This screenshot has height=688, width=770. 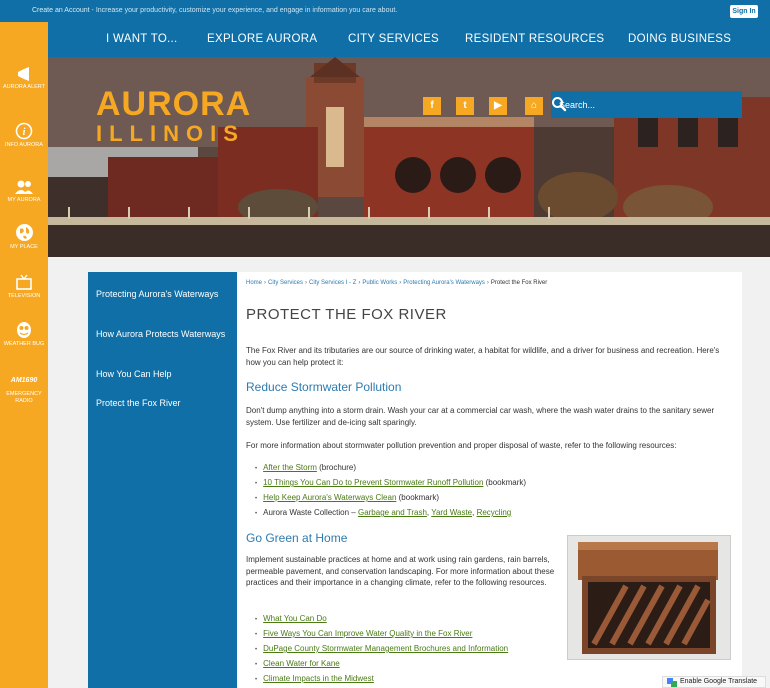 What do you see at coordinates (24, 397) in the screenshot?
I see `emergency-radio-label: EMERGENCY RADIO` at bounding box center [24, 397].